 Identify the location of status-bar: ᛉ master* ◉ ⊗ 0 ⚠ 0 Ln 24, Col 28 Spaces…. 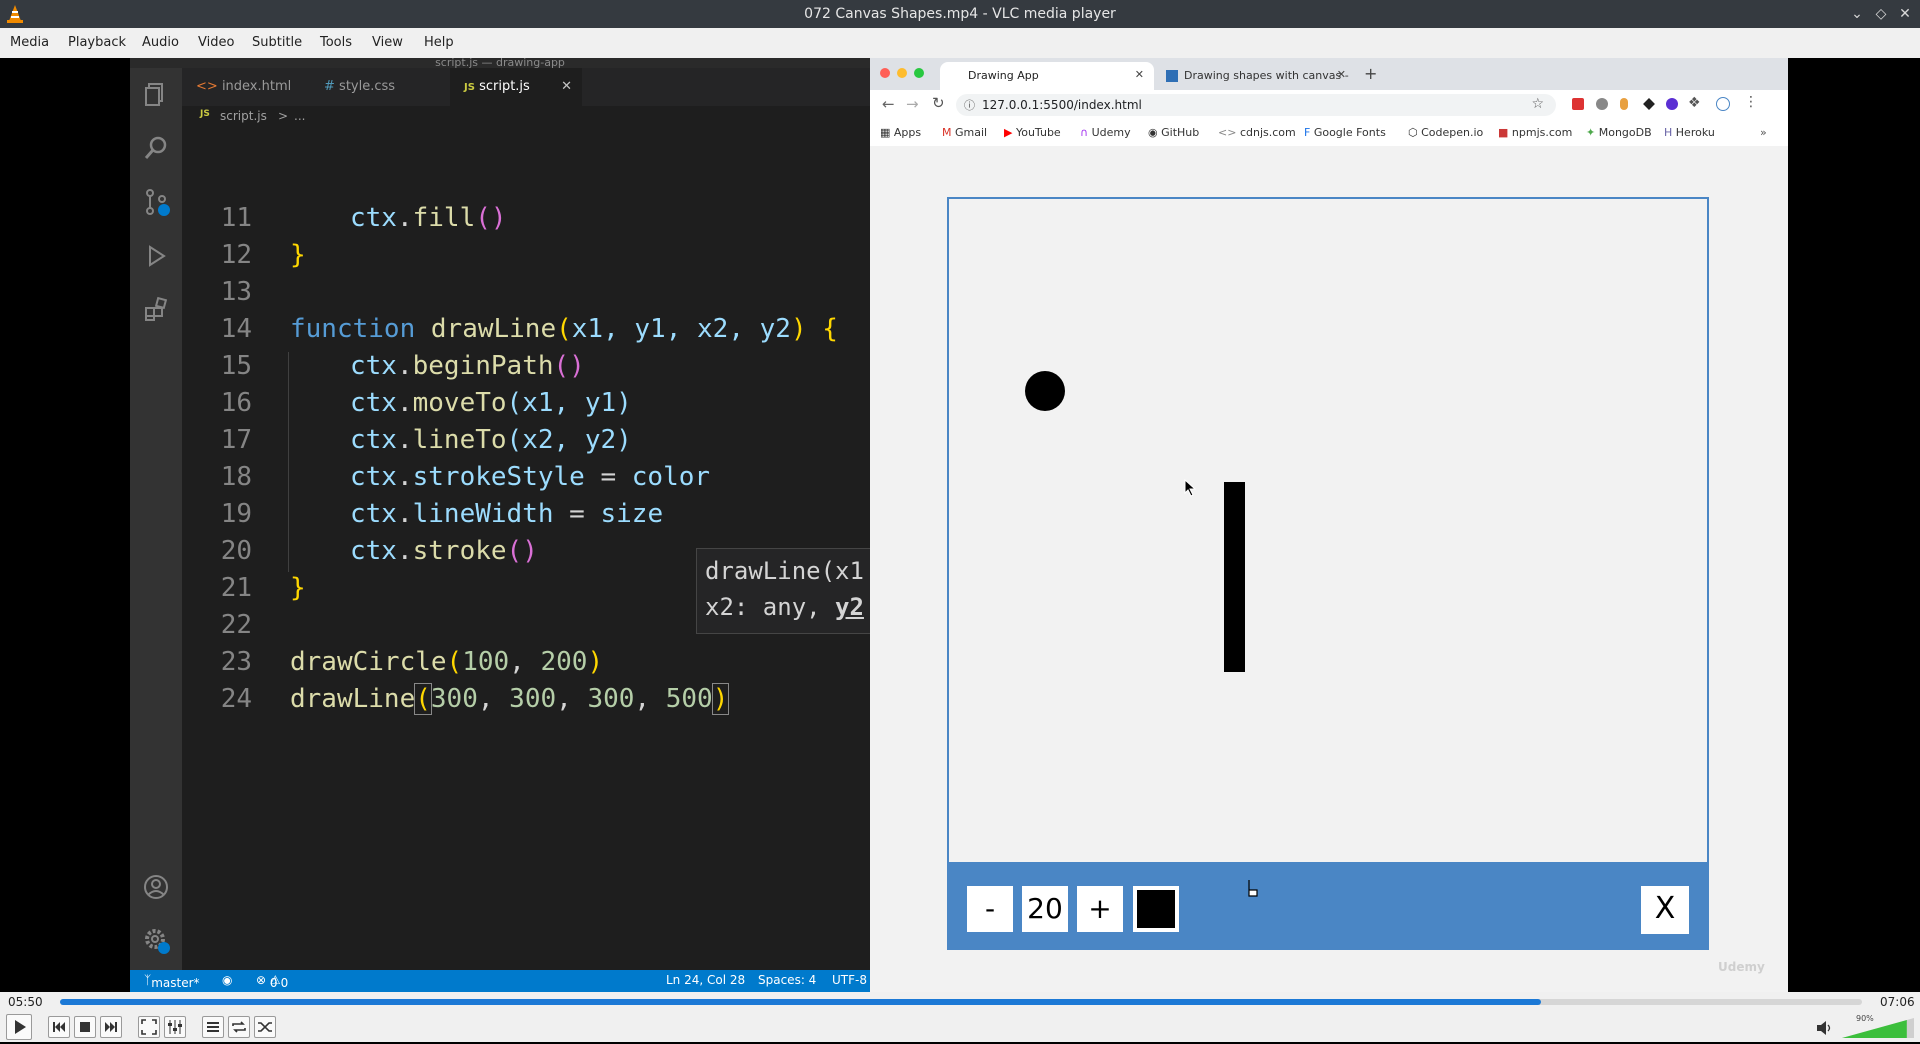
(500, 981).